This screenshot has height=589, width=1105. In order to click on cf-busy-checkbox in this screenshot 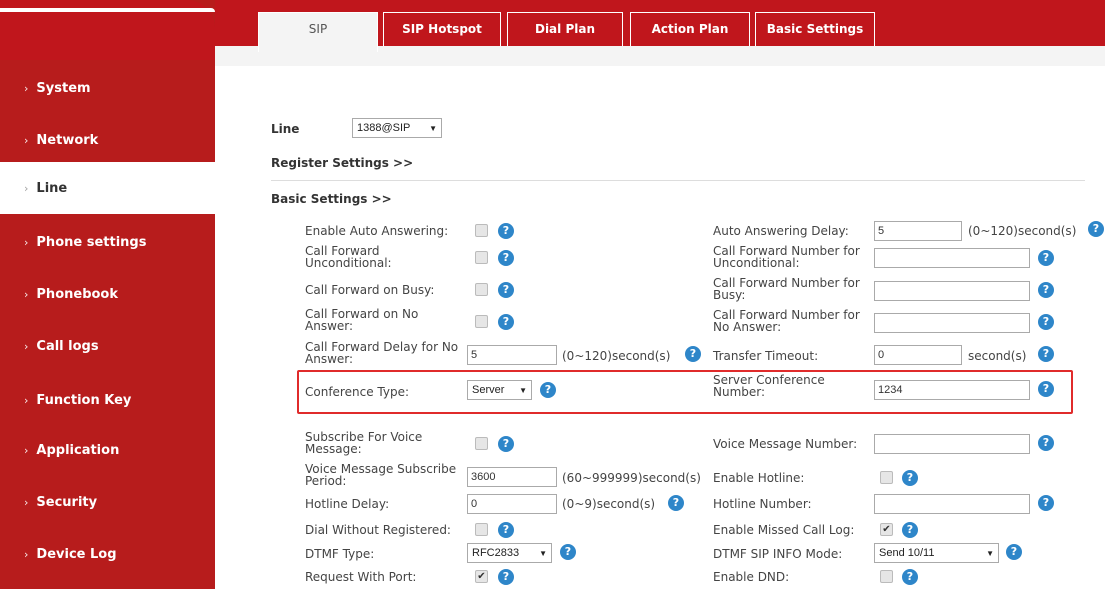, I will do `click(481, 289)`.